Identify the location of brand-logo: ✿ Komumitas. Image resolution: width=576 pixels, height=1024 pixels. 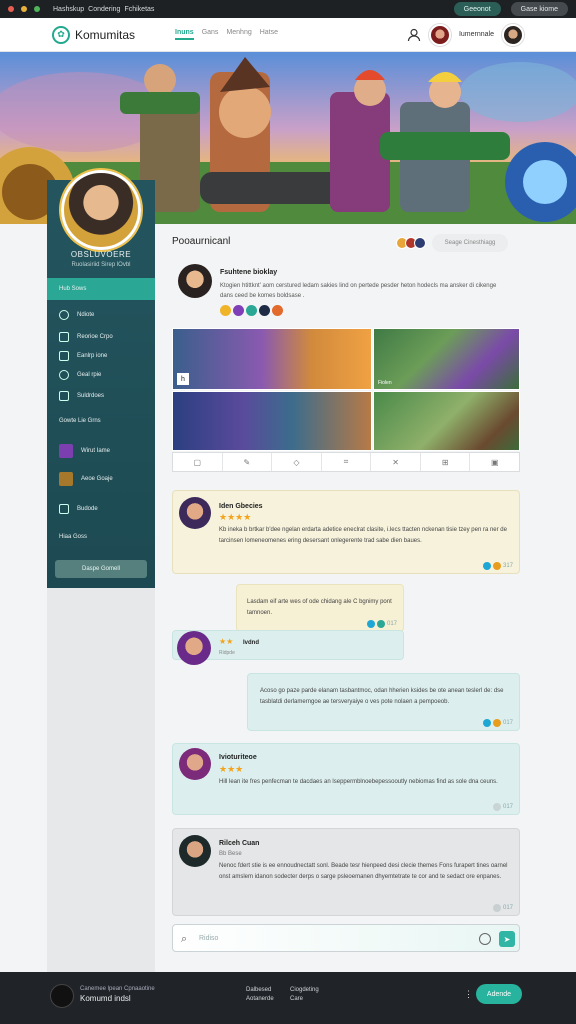
(94, 34).